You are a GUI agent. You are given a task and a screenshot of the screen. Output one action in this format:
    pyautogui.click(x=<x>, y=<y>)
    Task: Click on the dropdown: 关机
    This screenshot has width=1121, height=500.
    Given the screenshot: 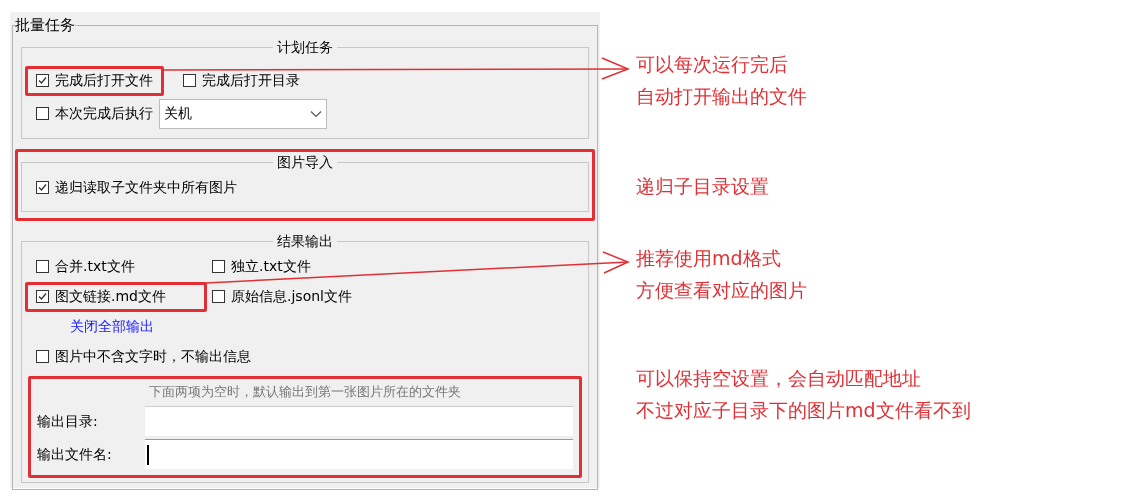 What is the action you would take?
    pyautogui.click(x=243, y=113)
    